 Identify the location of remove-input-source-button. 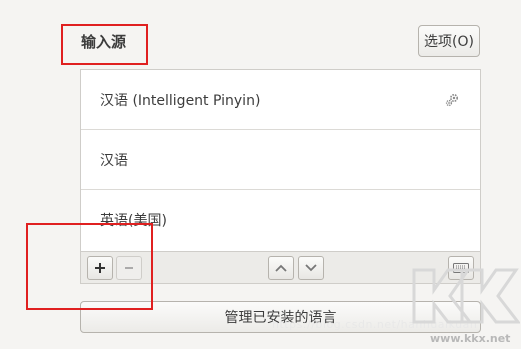
(129, 268).